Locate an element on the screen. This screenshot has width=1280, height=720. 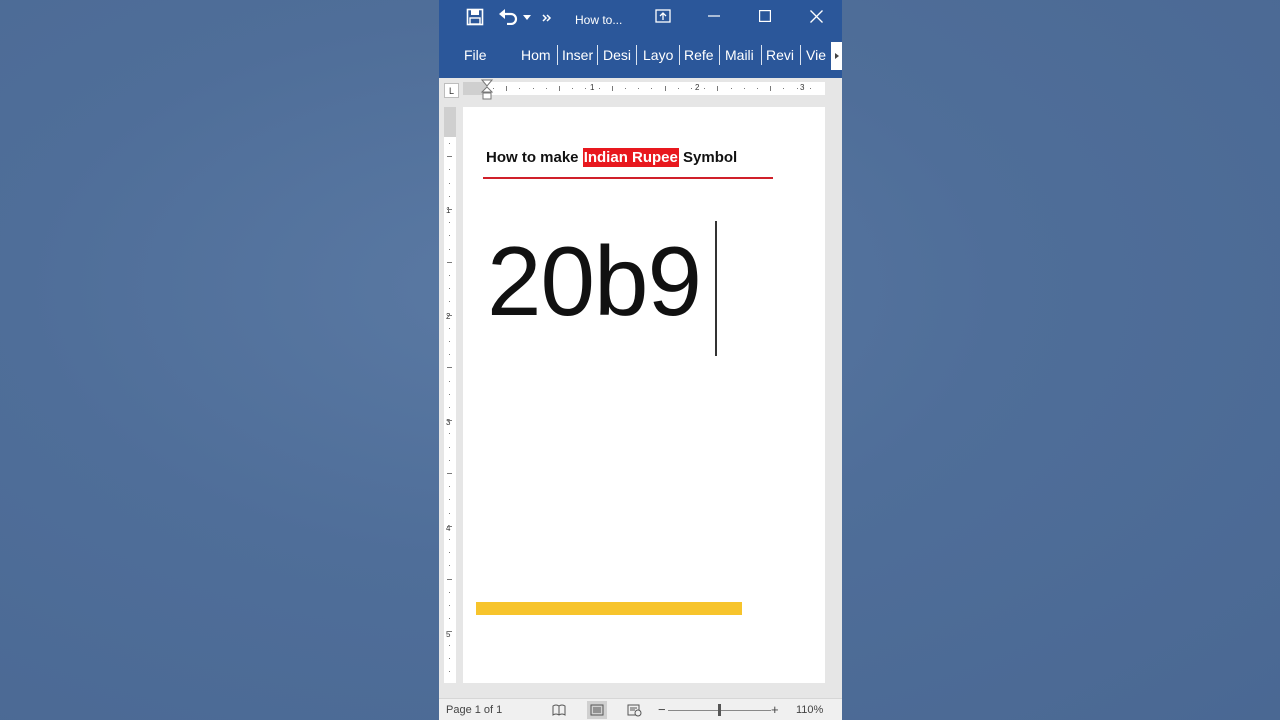
chevron-right-icon is located at coordinates (836, 56).